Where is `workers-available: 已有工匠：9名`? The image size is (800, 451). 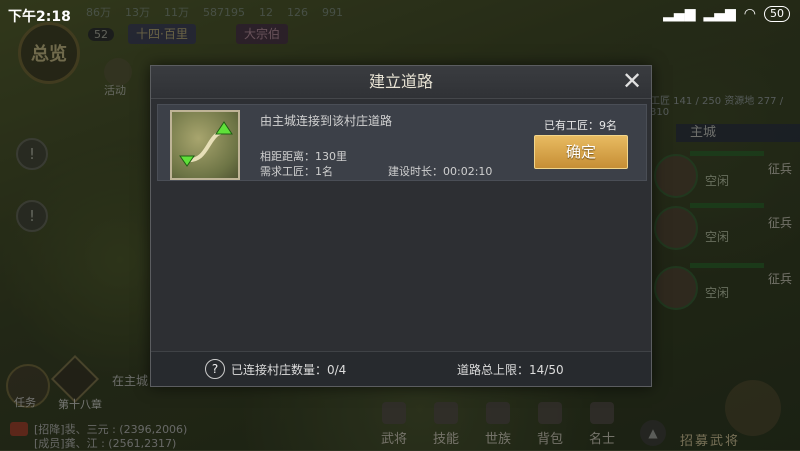
workers-available: 已有工匠：9名 is located at coordinates (580, 125).